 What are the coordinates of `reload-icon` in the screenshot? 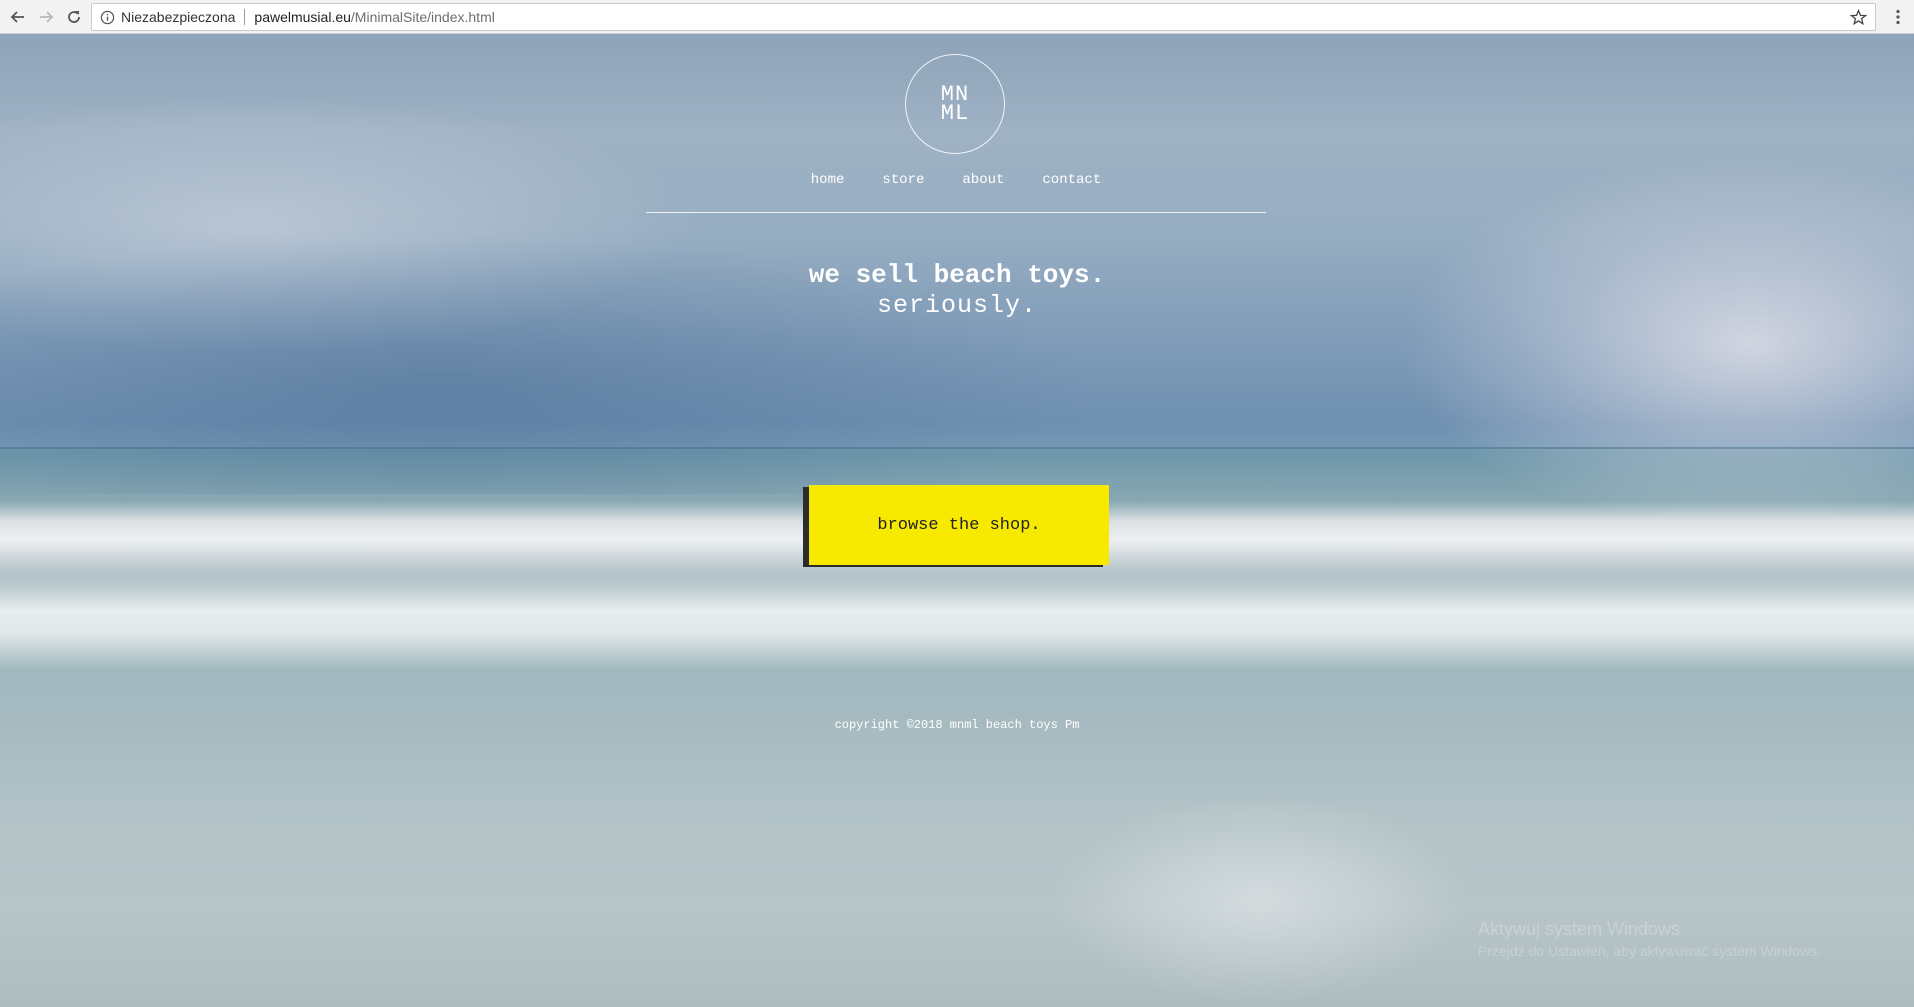 It's located at (74, 17).